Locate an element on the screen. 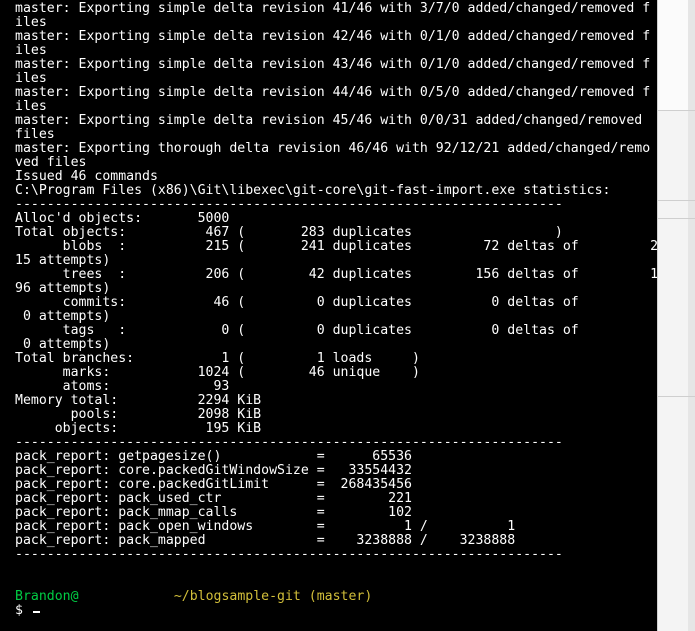 This screenshot has width=695, height=631. output-line: objects: 195 KiB is located at coordinates (138, 429).